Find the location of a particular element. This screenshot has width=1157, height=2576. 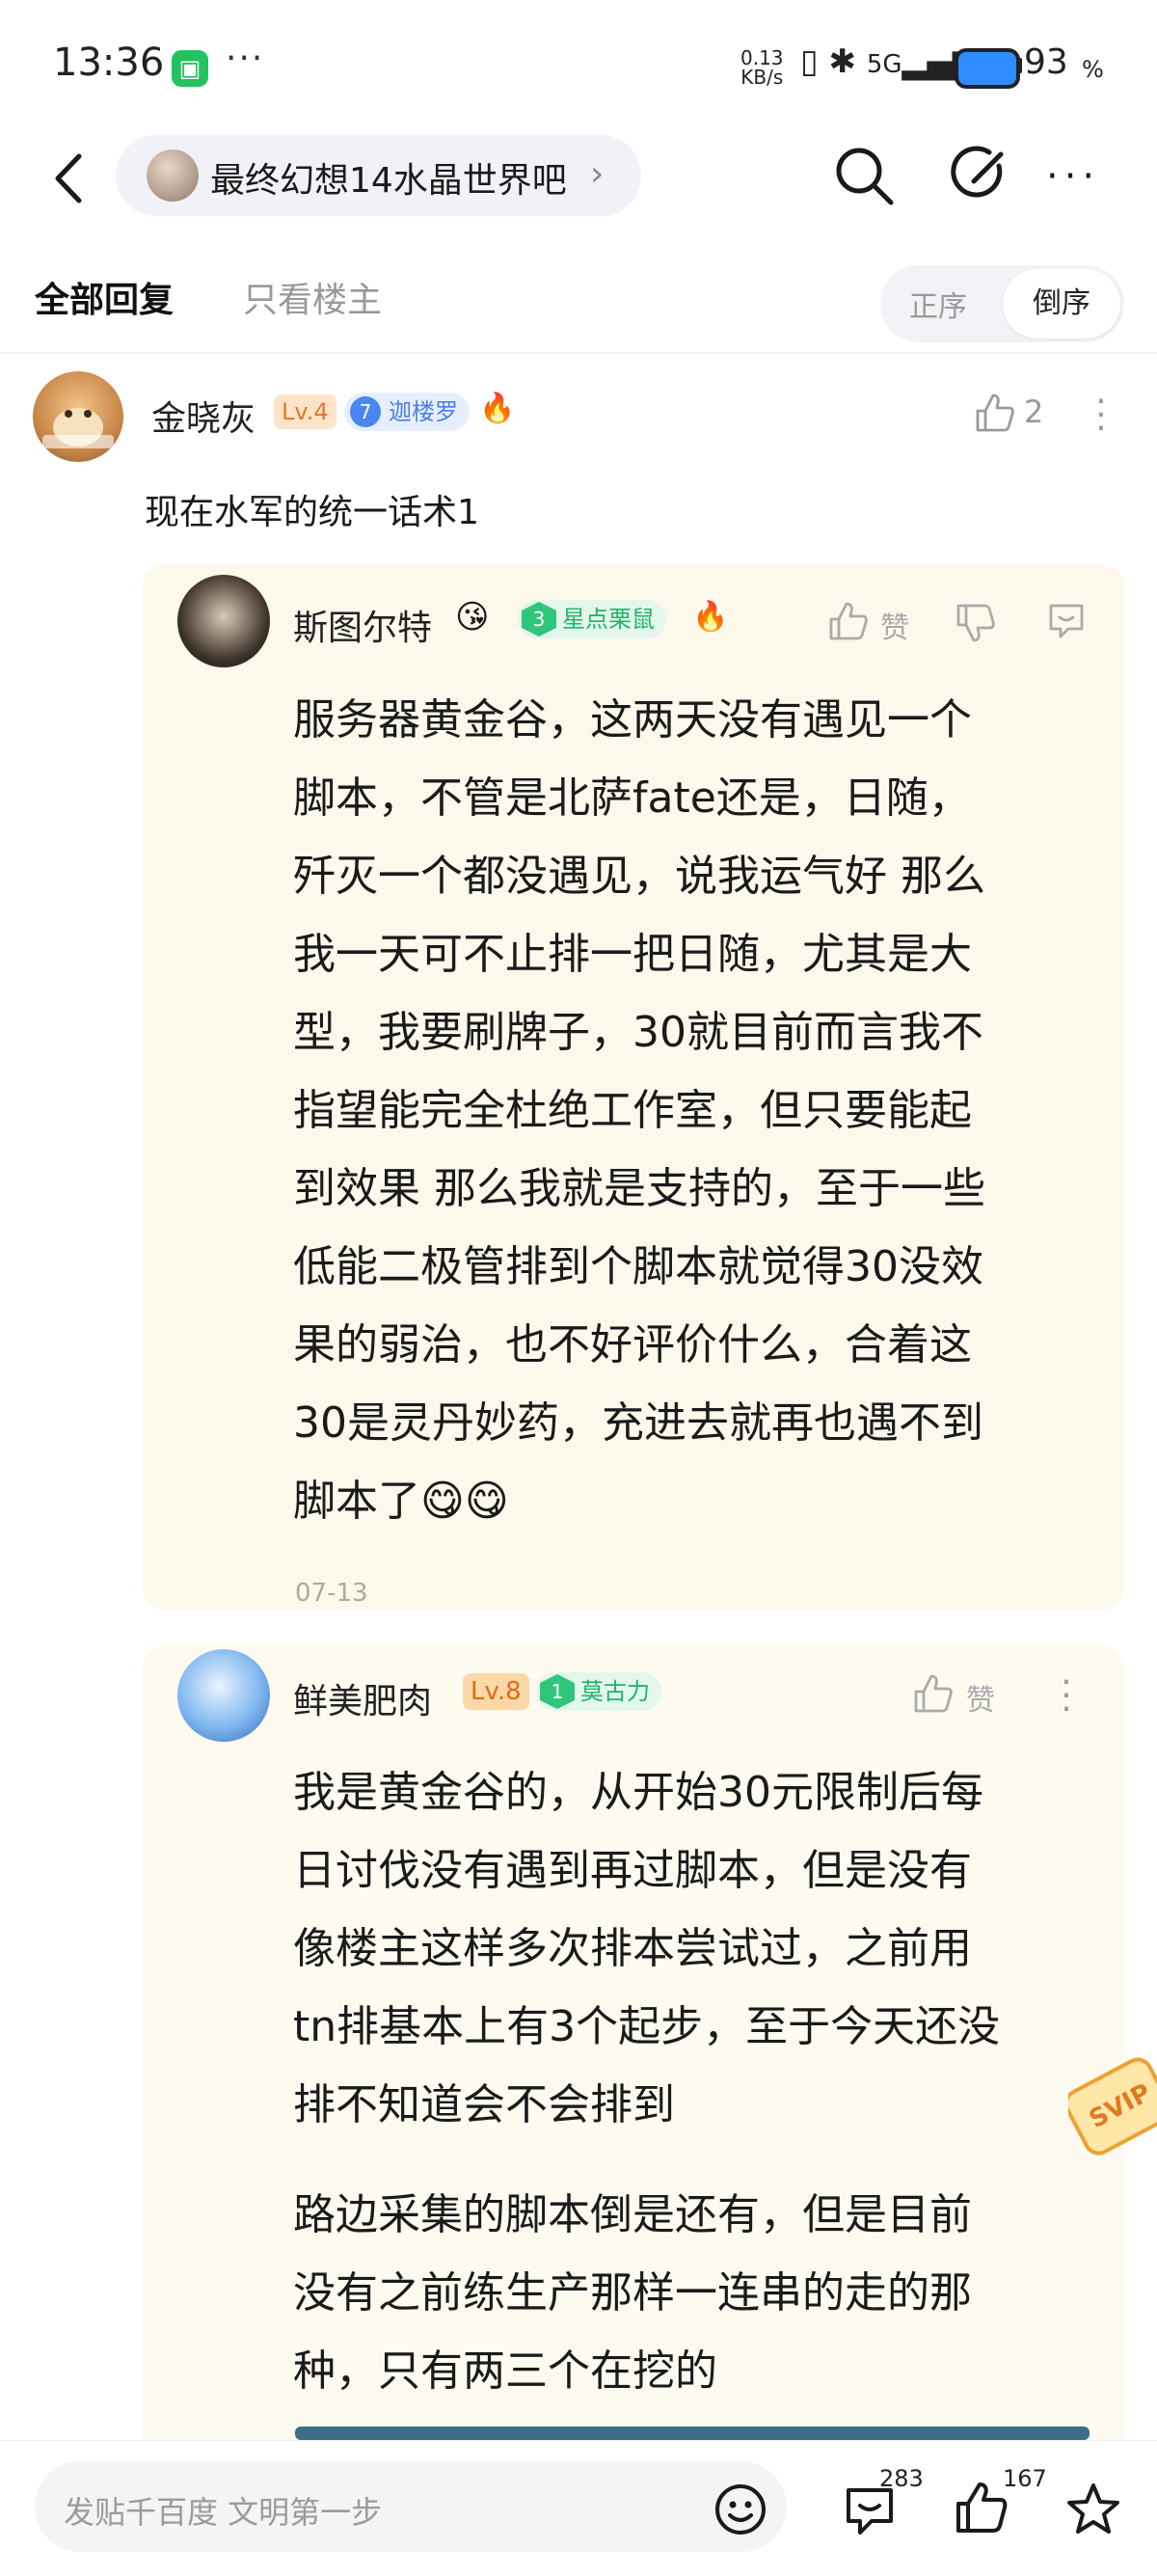

chevron-right-icon: › is located at coordinates (597, 174).